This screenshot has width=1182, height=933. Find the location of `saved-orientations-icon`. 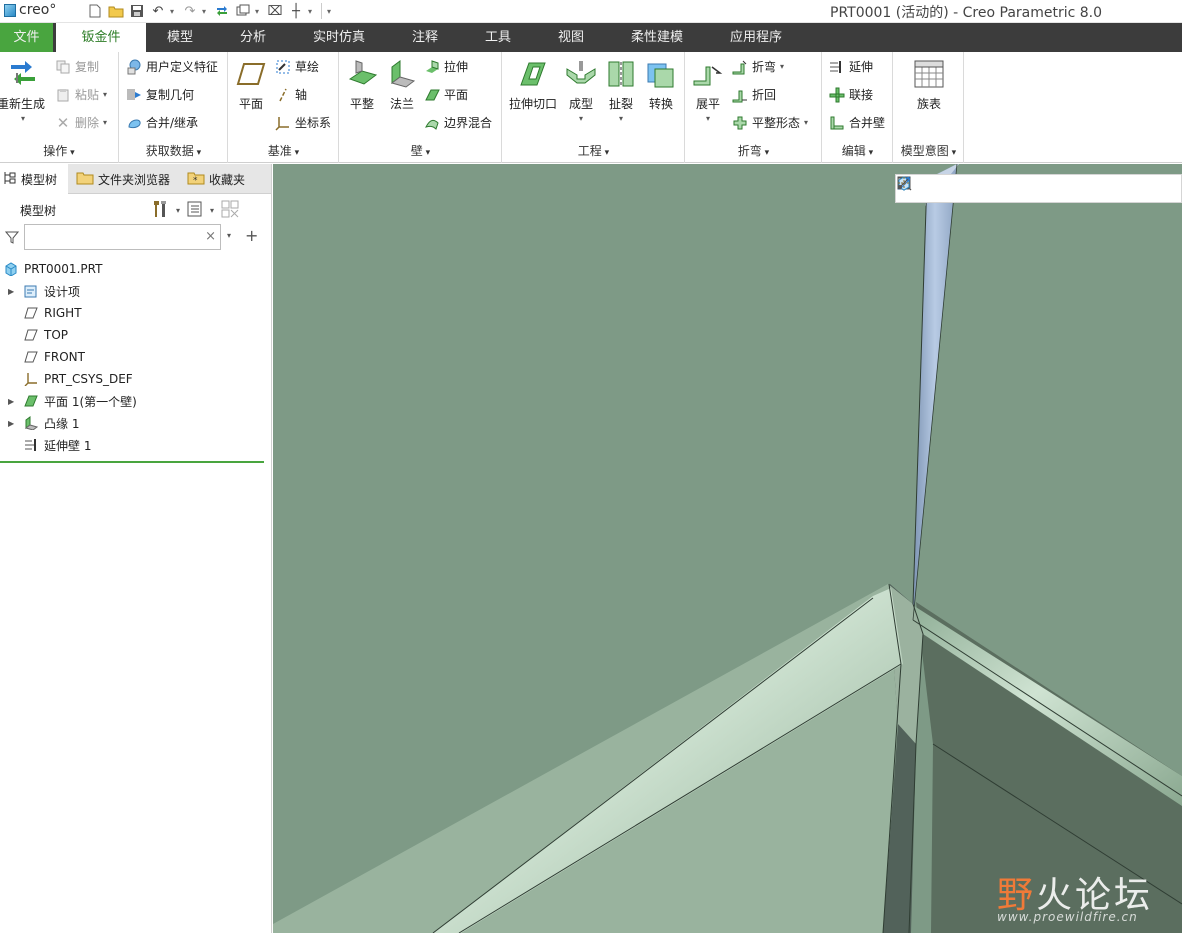

saved-orientations-icon is located at coordinates (962, 188).